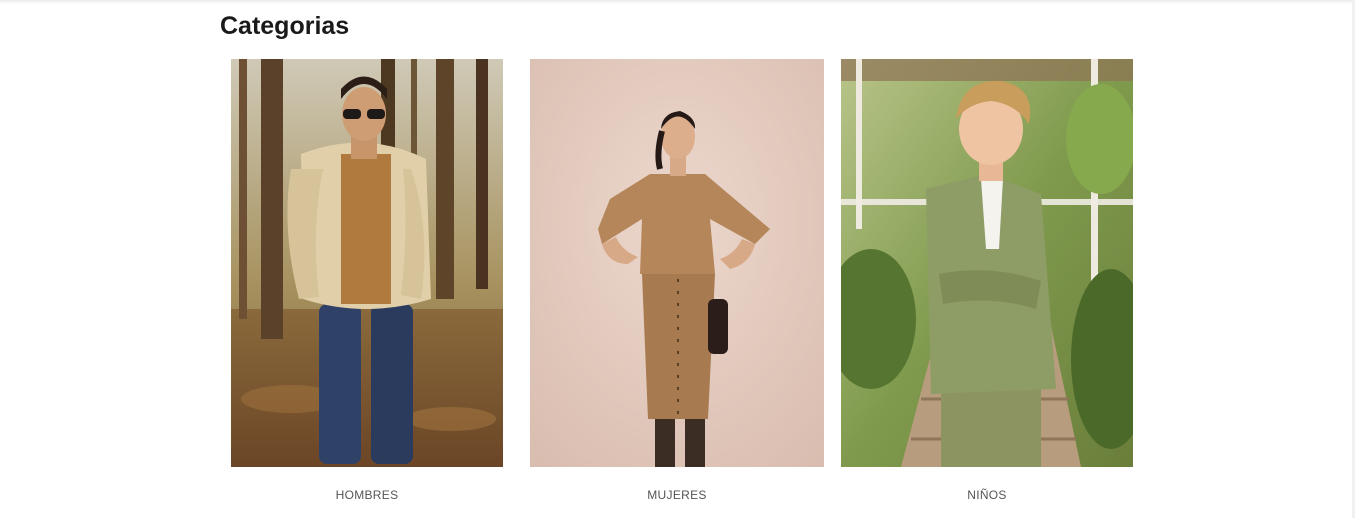 The height and width of the screenshot is (518, 1355). I want to click on header-shadow, so click(677, 2).